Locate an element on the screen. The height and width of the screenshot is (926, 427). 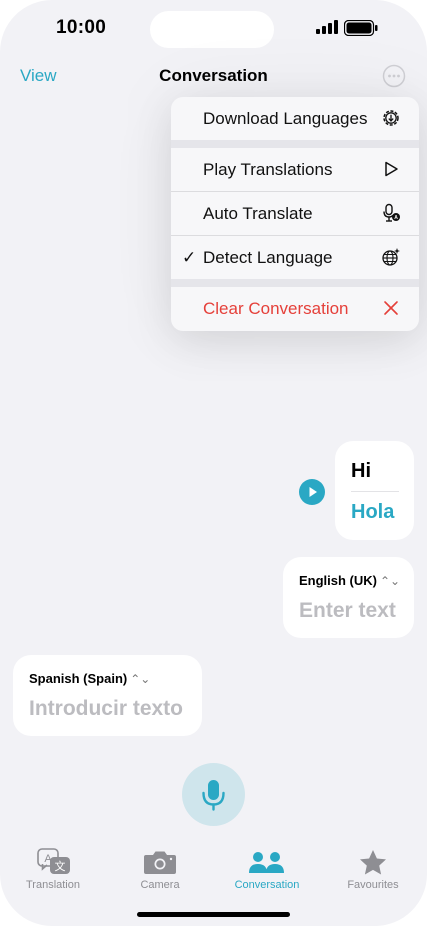
microphone-button is located at coordinates (213, 794).